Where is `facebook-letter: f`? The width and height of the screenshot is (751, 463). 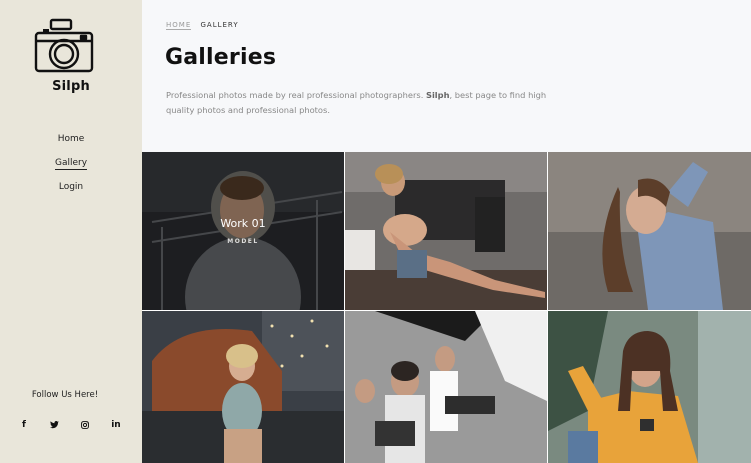
facebook-letter: f is located at coordinates (24, 425).